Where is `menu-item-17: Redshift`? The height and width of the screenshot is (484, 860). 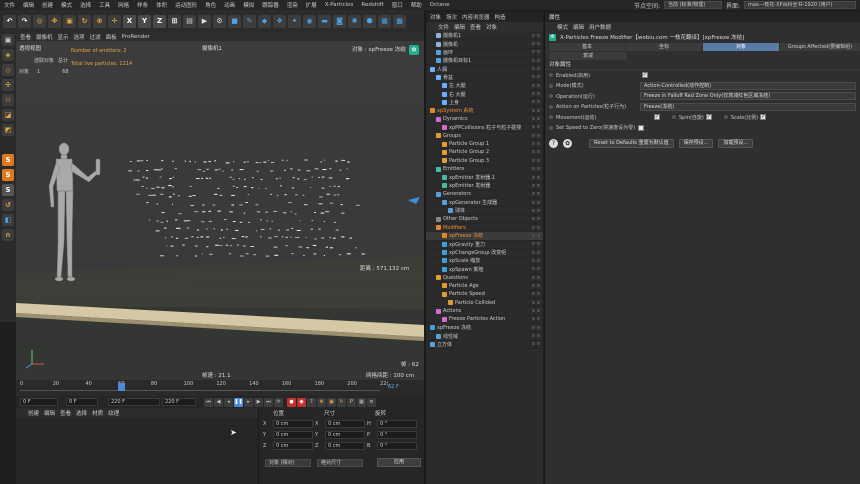 menu-item-17: Redshift is located at coordinates (372, 5).